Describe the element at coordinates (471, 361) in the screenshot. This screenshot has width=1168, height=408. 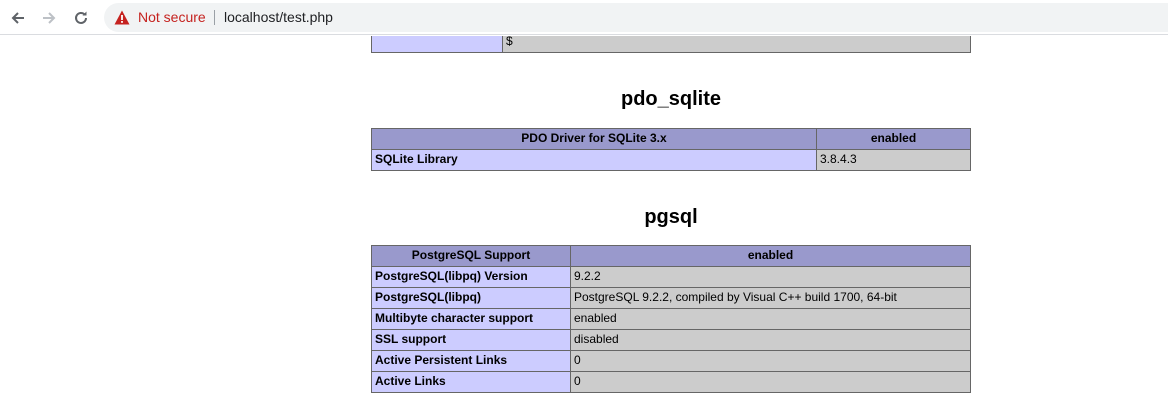
I see `row-key: Active Persistent Links` at that location.